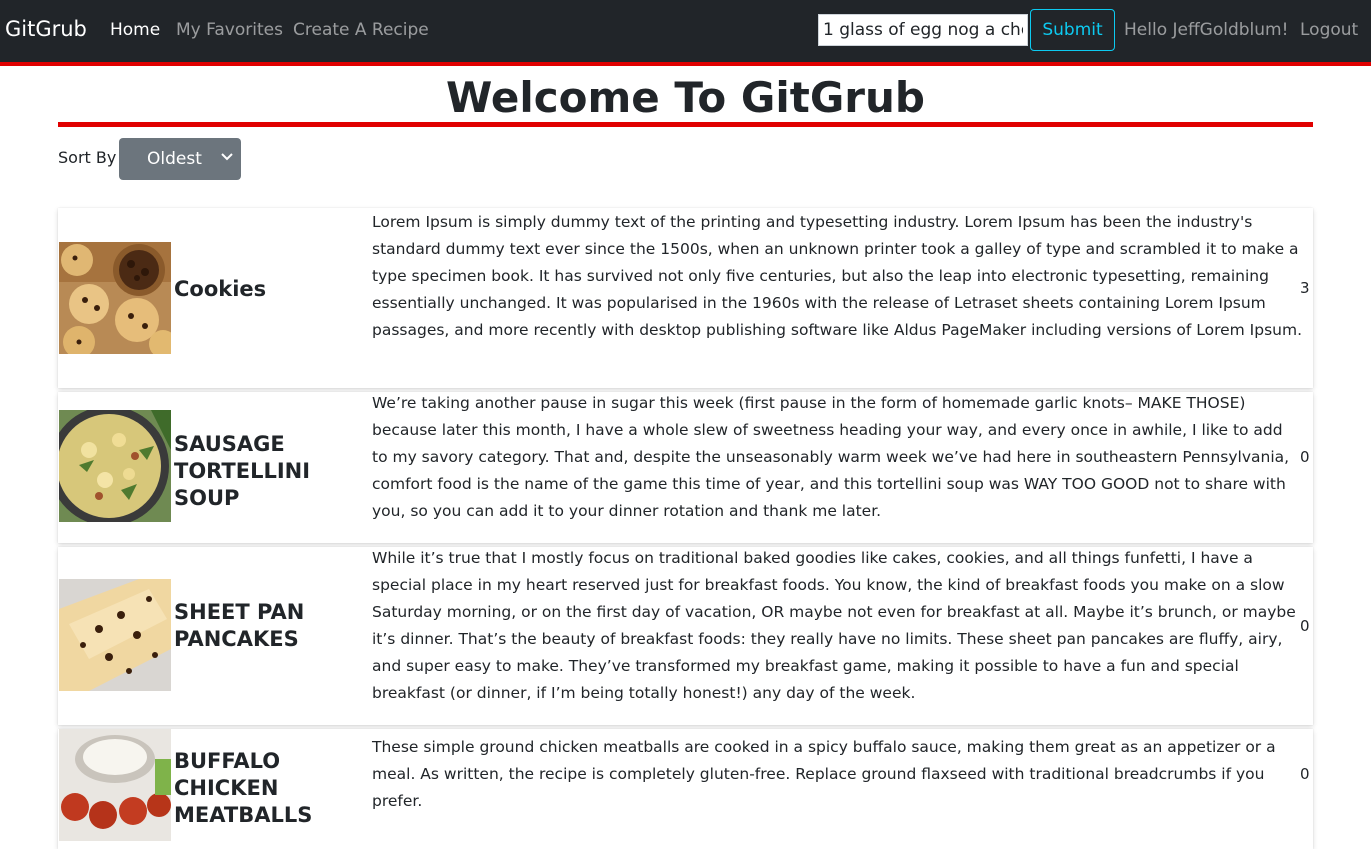  I want to click on title-divider, so click(685, 124).